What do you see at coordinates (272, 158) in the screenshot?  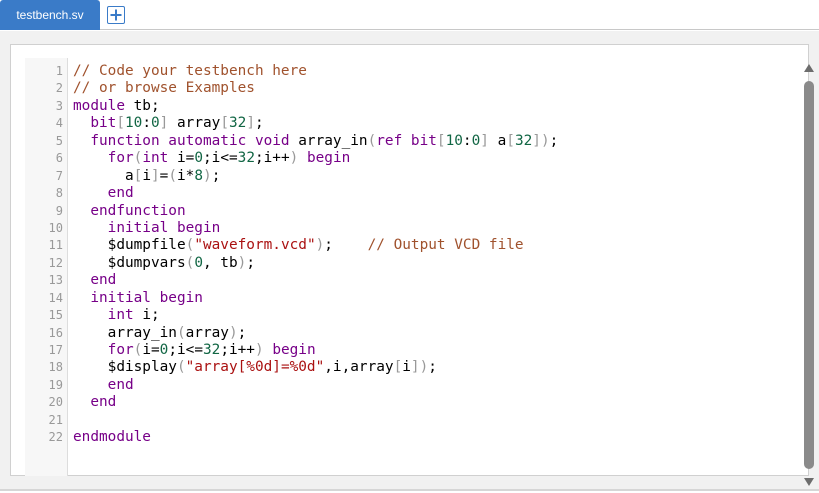 I see `code-token: ;i++` at bounding box center [272, 158].